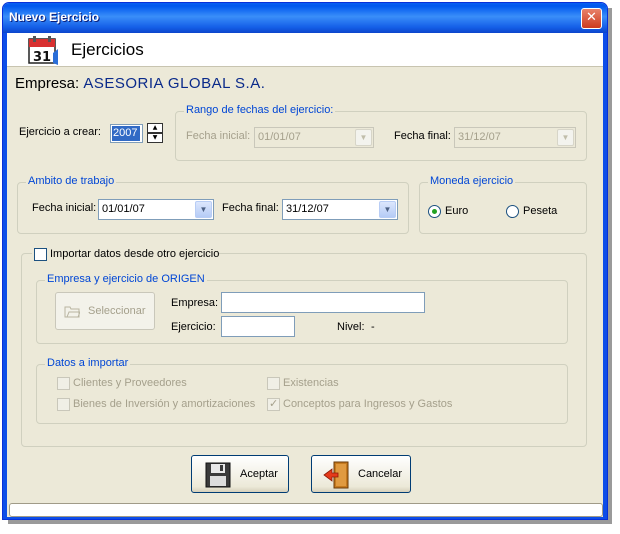 The height and width of the screenshot is (534, 620). I want to click on header-band: 31 Ejercicios, so click(305, 50).